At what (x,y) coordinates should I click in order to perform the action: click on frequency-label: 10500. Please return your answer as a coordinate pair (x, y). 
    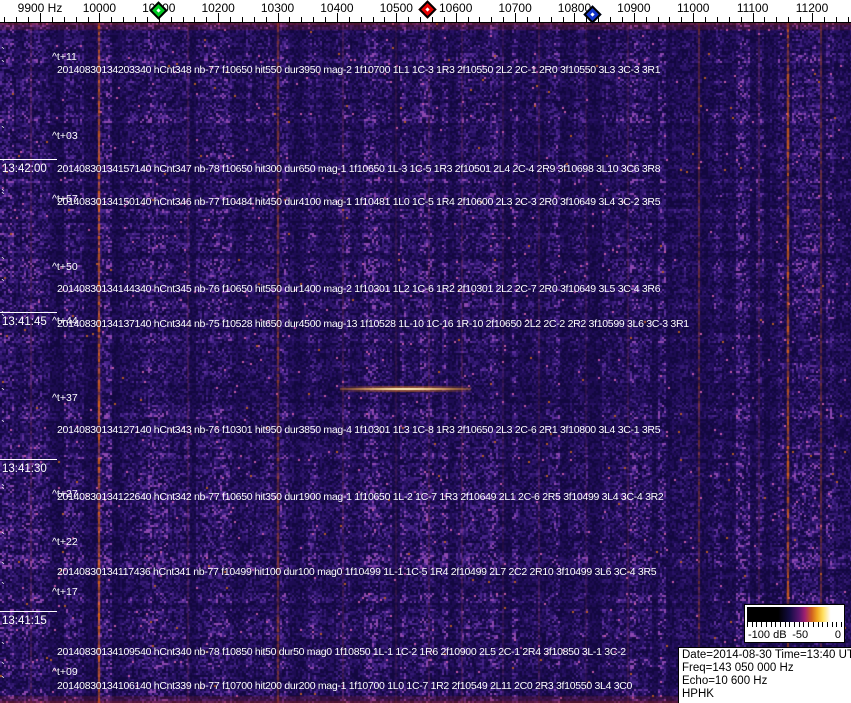
    Looking at the image, I should click on (396, 8).